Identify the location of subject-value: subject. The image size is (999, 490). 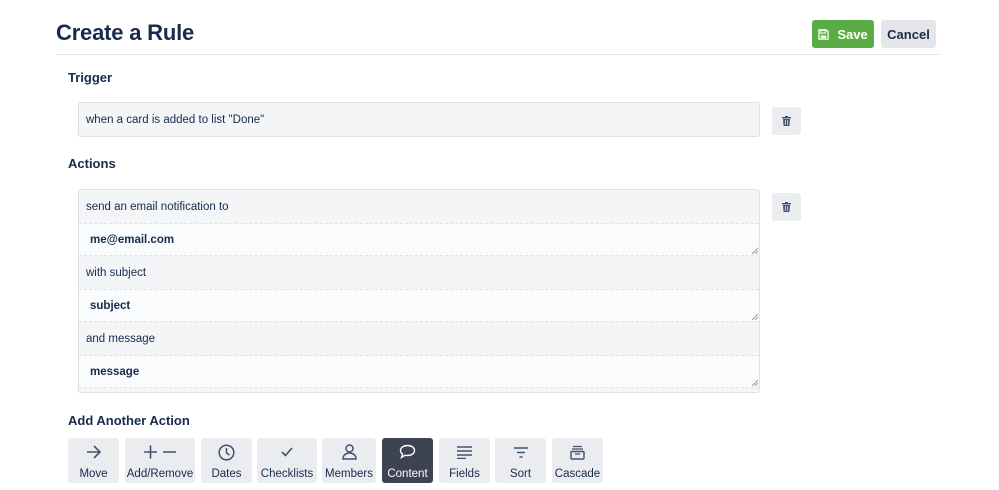
(110, 306).